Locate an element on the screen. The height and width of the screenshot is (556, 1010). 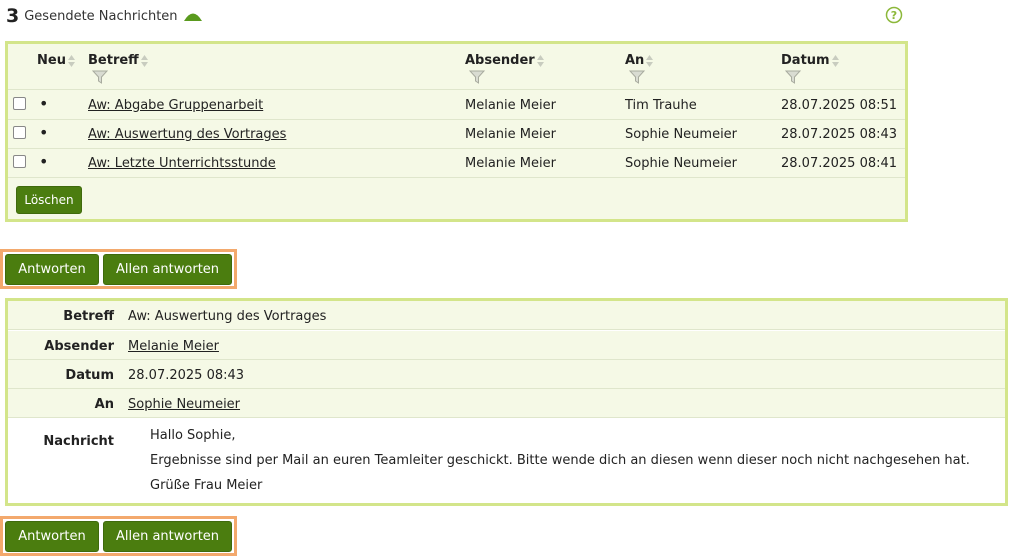
column-absender: Absender is located at coordinates (505, 68).